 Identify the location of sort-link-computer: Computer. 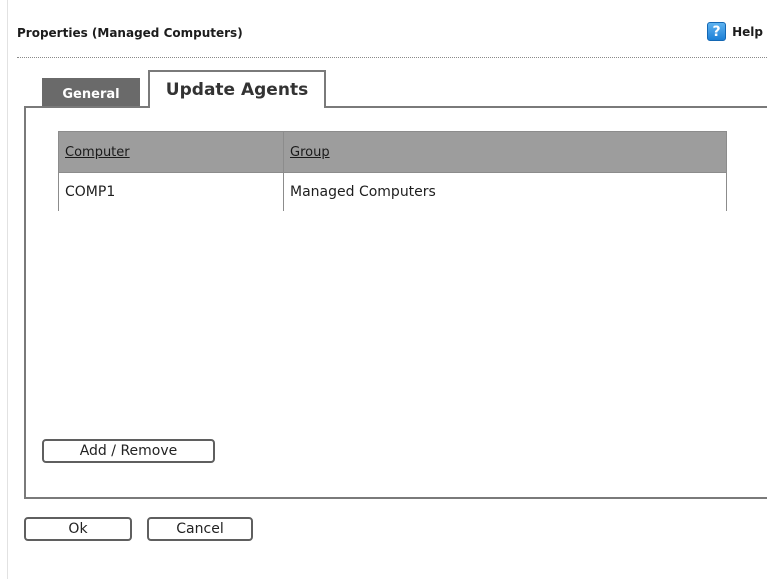
(97, 152).